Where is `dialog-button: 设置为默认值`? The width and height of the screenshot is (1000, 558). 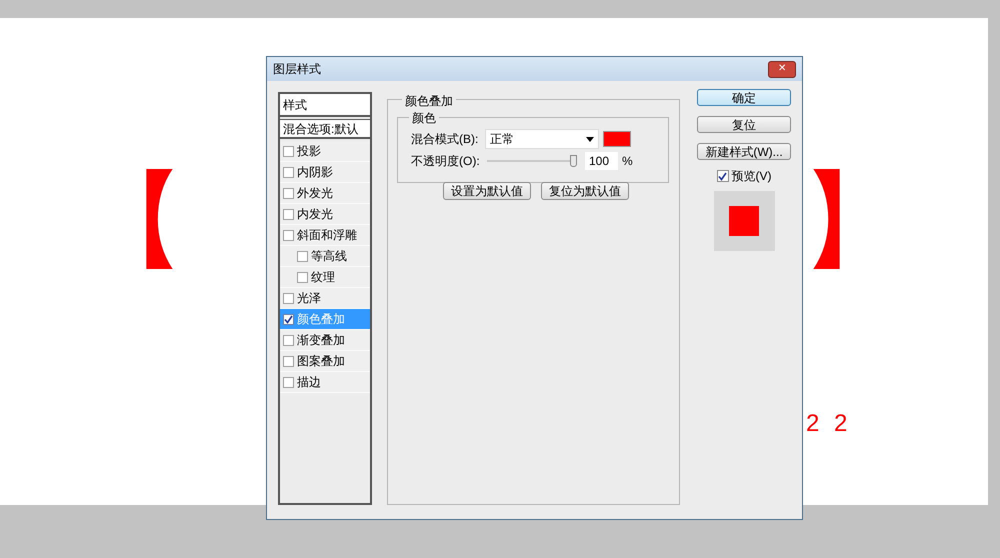
dialog-button: 设置为默认值 is located at coordinates (487, 191).